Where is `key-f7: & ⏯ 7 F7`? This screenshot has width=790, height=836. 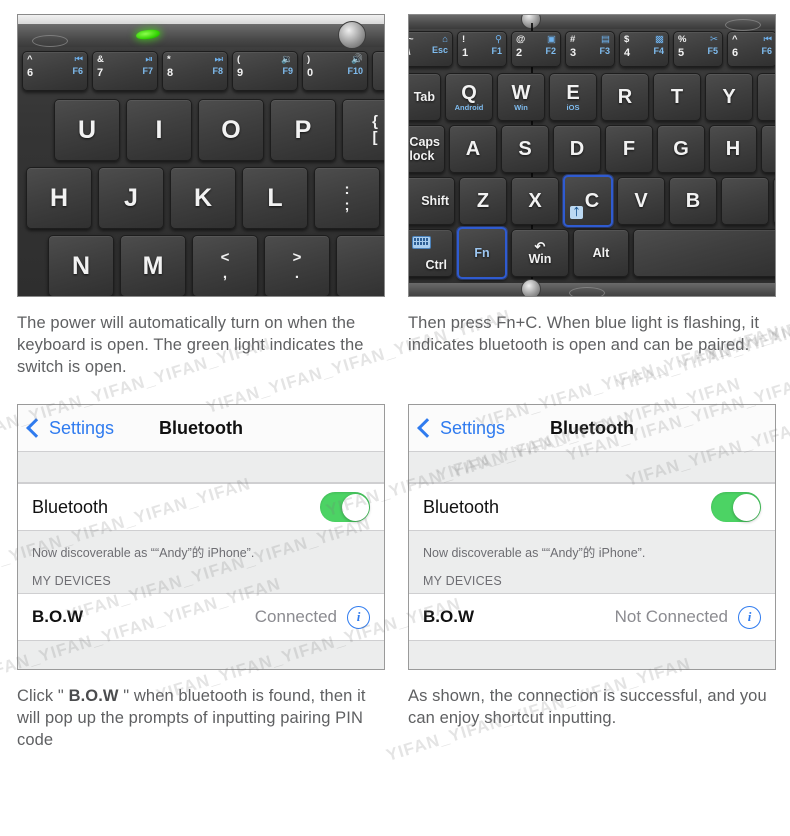 key-f7: & ⏯ 7 F7 is located at coordinates (125, 71).